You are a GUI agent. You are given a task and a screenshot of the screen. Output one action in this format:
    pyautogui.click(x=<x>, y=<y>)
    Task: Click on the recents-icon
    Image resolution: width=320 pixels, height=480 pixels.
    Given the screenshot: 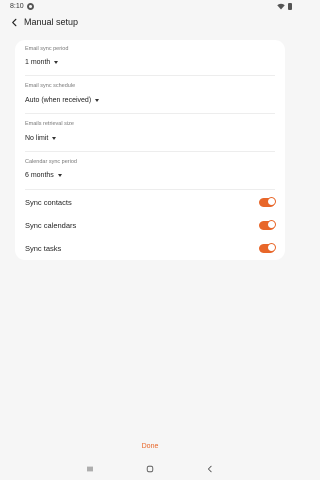 What is the action you would take?
    pyautogui.click(x=90, y=469)
    